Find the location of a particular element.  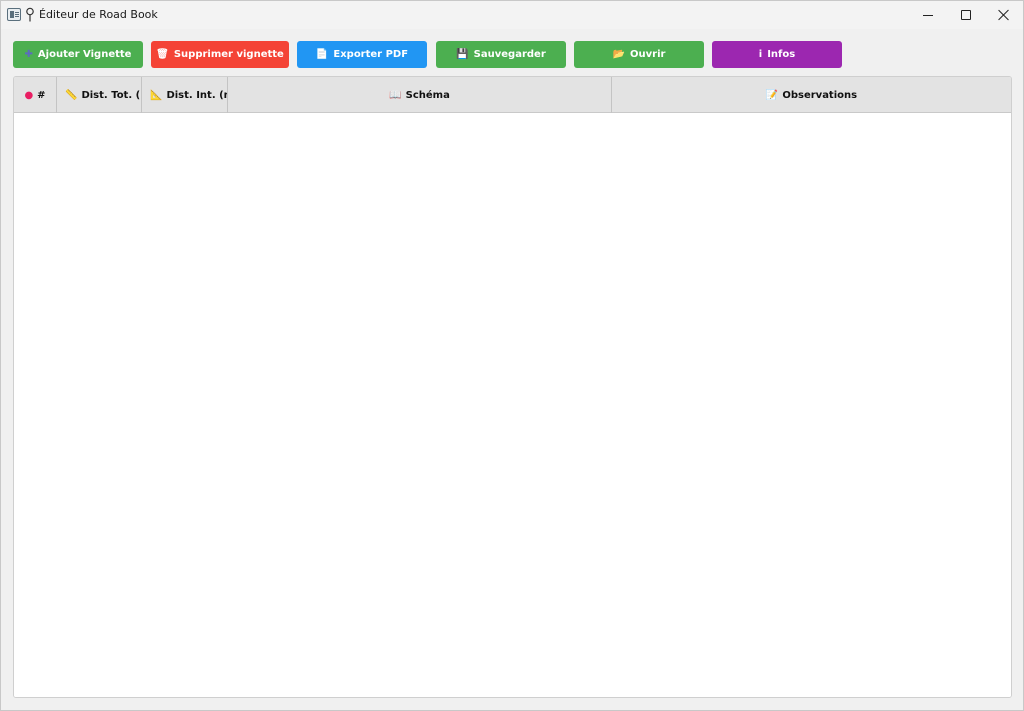

memo-icon: 📝 is located at coordinates (772, 95).